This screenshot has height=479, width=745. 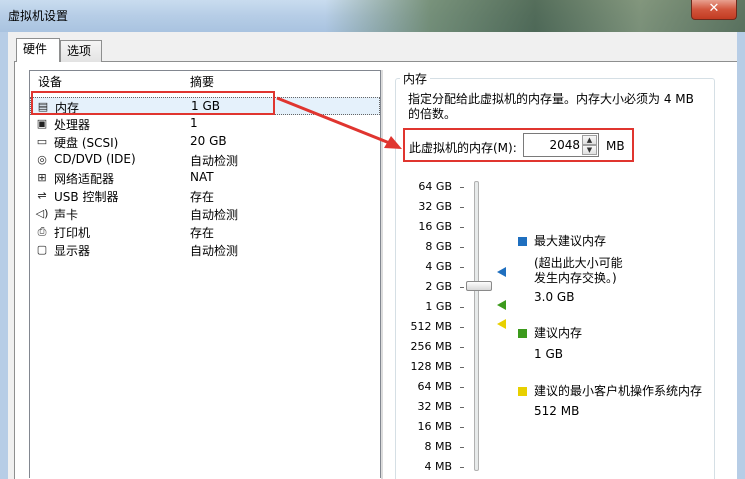 I want to click on header-summary: 摘要, so click(x=202, y=81).